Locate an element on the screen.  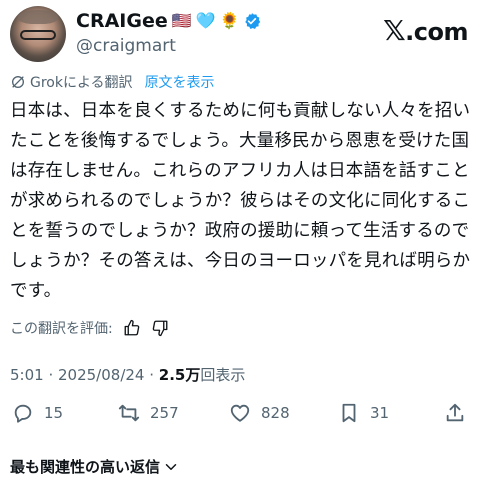
author-name: CRAIGee is located at coordinates (122, 21).